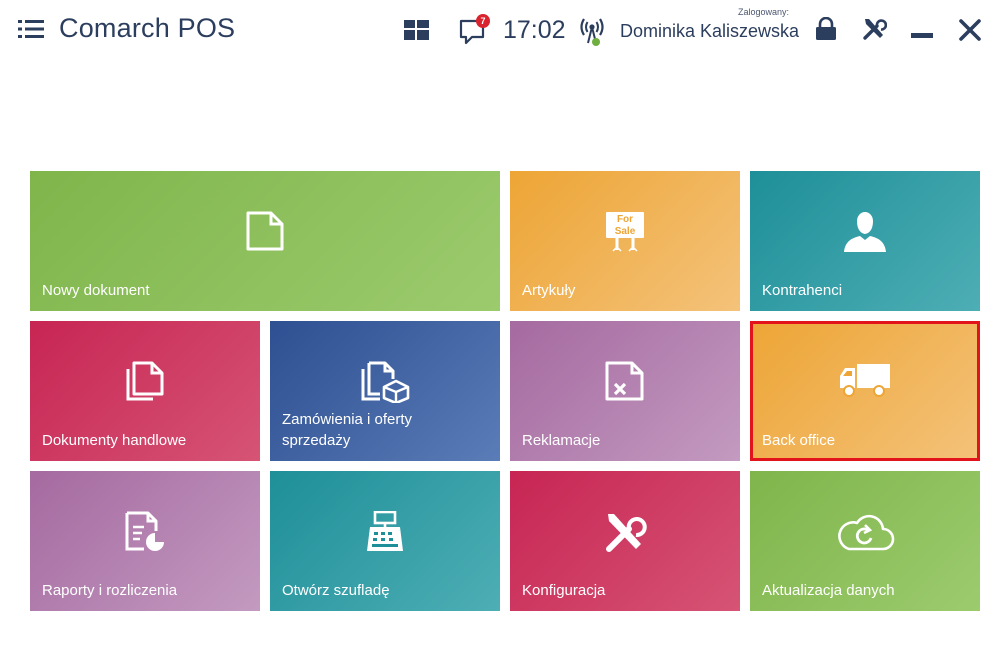 This screenshot has height=646, width=993. Describe the element at coordinates (828, 590) in the screenshot. I see `tile-label: Aktualizacja danych` at that location.